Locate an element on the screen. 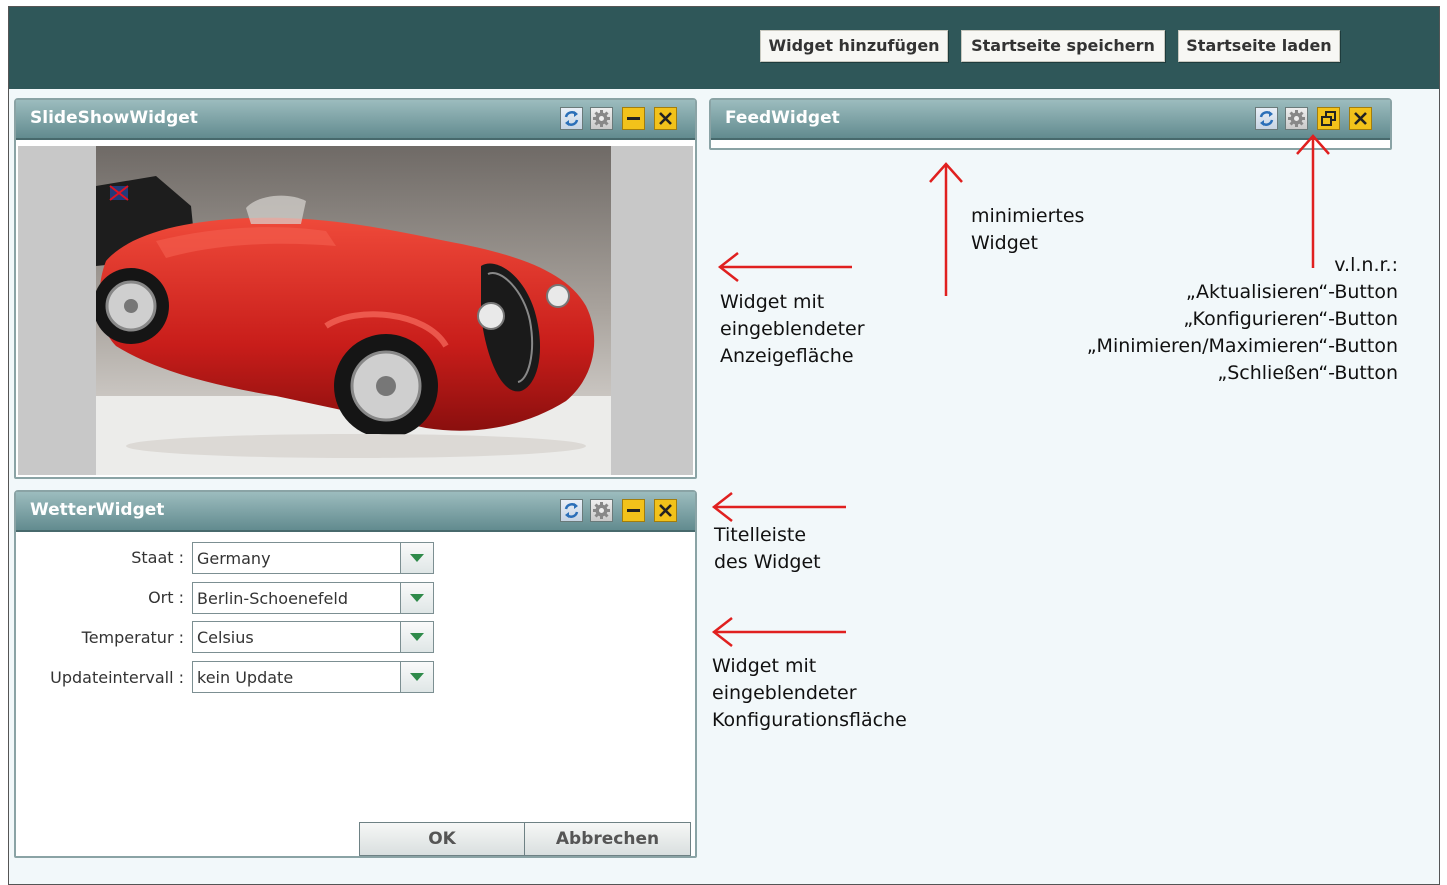 The height and width of the screenshot is (885, 1447). annotation-line: Konfigurationsfläche is located at coordinates (809, 720).